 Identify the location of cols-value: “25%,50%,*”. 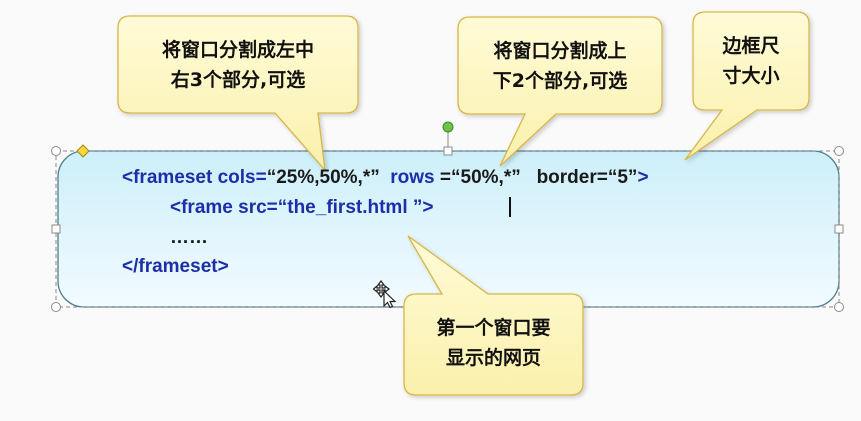
(323, 177).